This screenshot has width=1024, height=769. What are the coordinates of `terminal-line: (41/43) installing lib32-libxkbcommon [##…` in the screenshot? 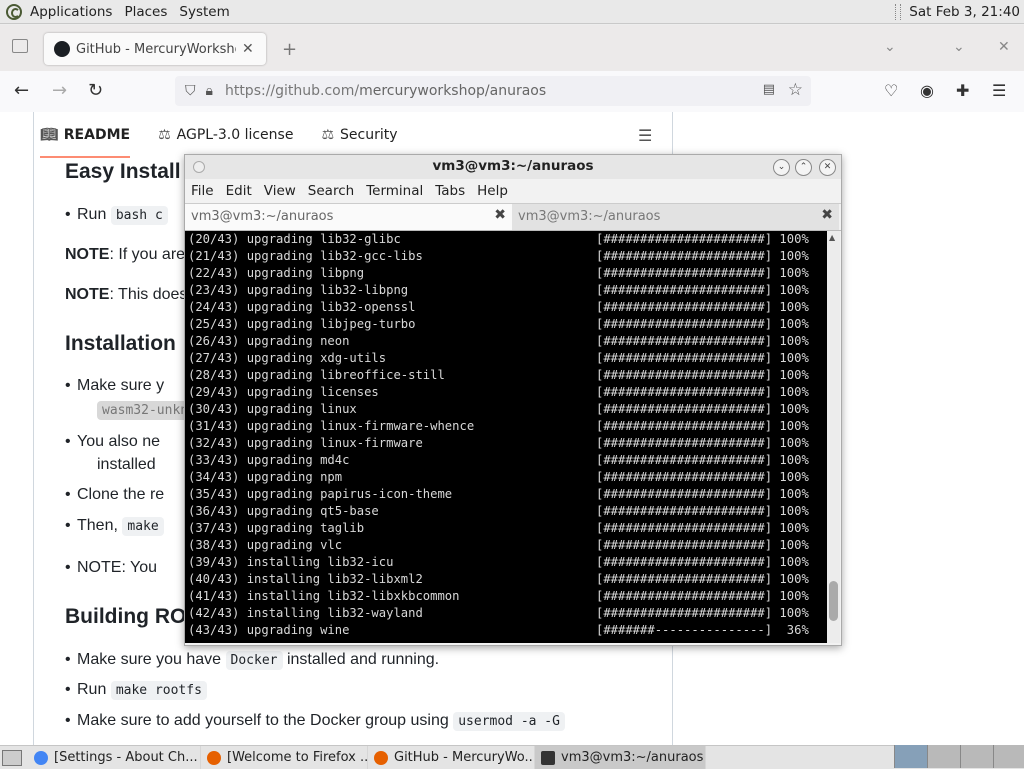 It's located at (498, 597).